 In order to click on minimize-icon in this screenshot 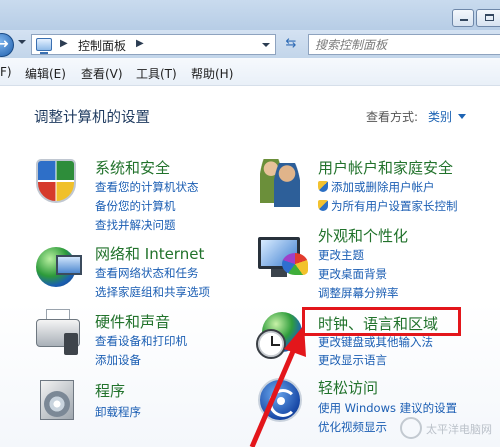, I will do `click(464, 20)`.